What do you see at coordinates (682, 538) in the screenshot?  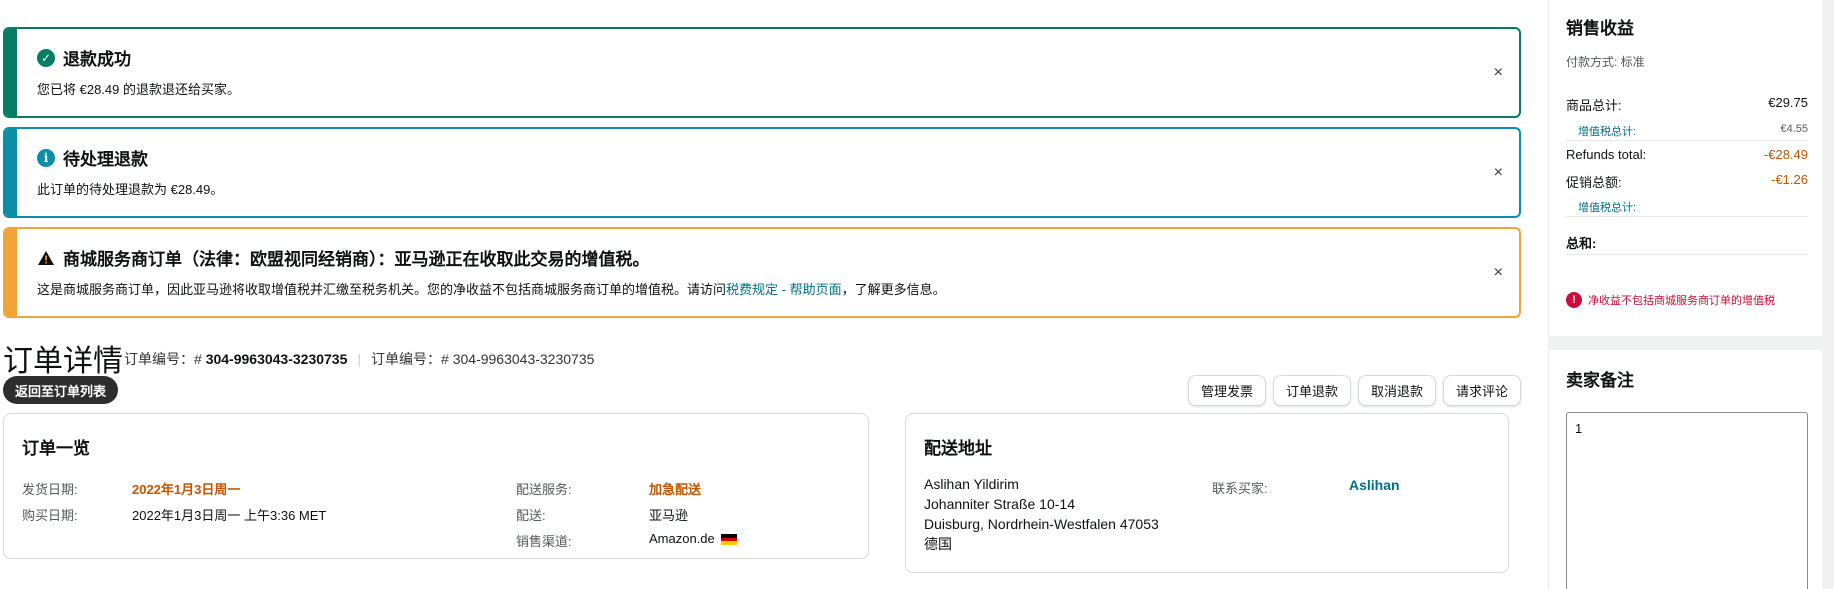 I see `channel-text: Amazon.de` at bounding box center [682, 538].